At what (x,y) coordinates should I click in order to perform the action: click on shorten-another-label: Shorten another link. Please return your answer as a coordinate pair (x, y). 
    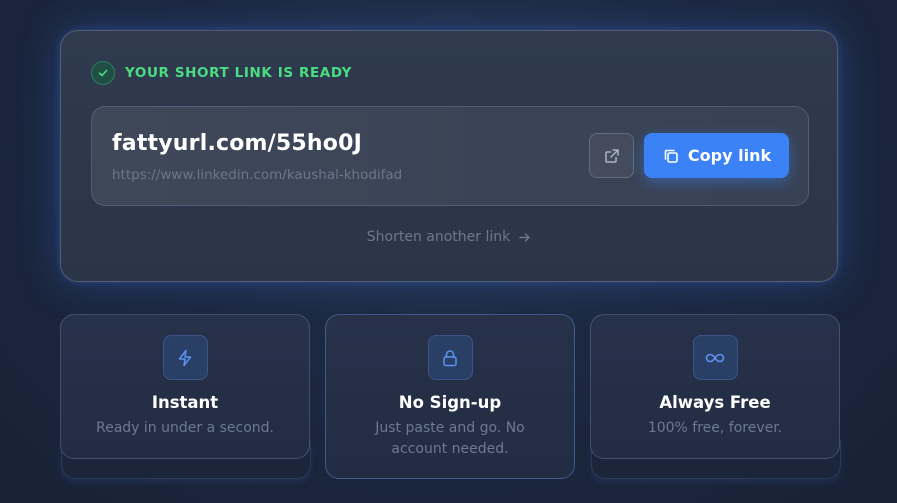
    Looking at the image, I should click on (438, 237).